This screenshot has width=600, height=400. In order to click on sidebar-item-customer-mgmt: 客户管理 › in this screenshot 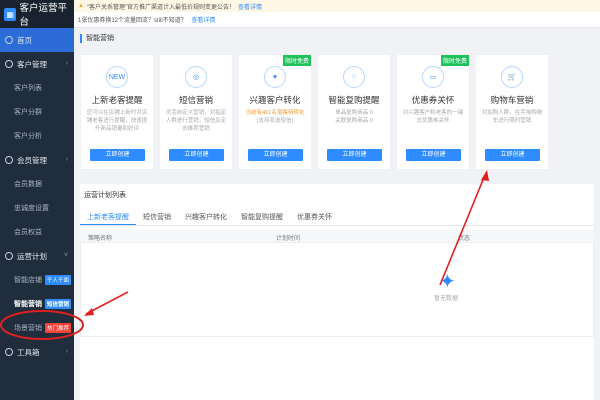, I will do `click(37, 64)`.